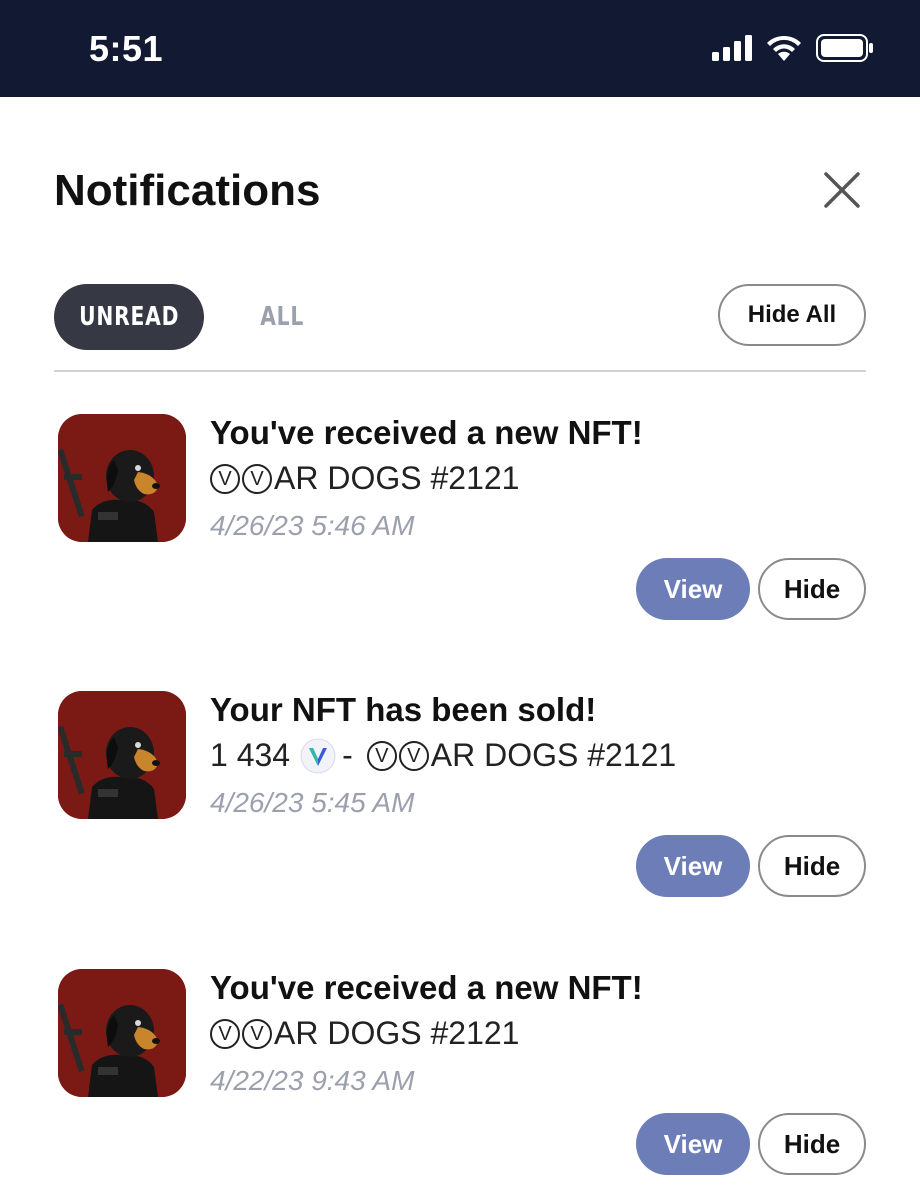  I want to click on notification-time: 4/26/23 5:45 AM, so click(312, 802).